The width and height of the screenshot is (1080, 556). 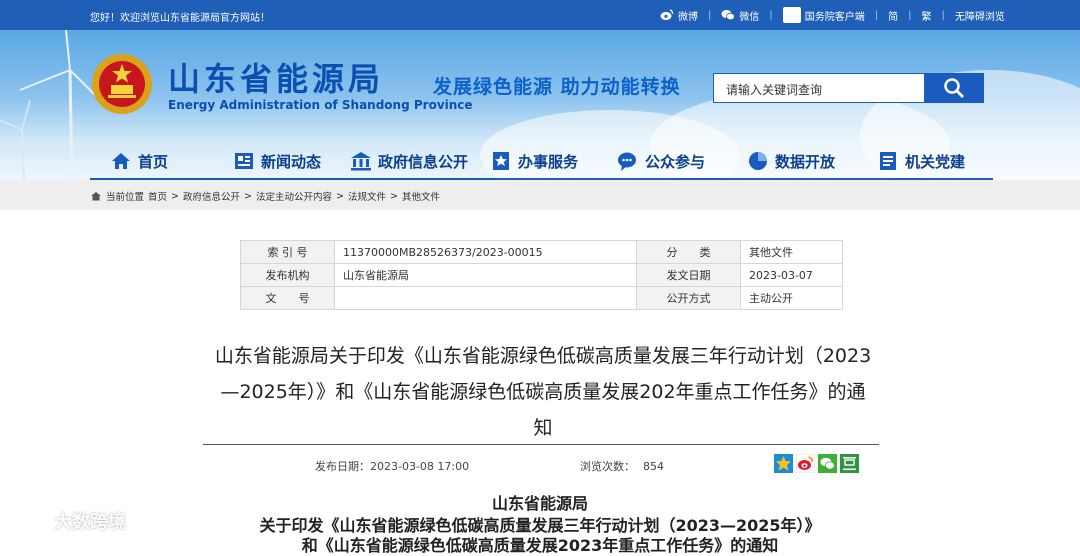 I want to click on search-icon, so click(x=954, y=88).